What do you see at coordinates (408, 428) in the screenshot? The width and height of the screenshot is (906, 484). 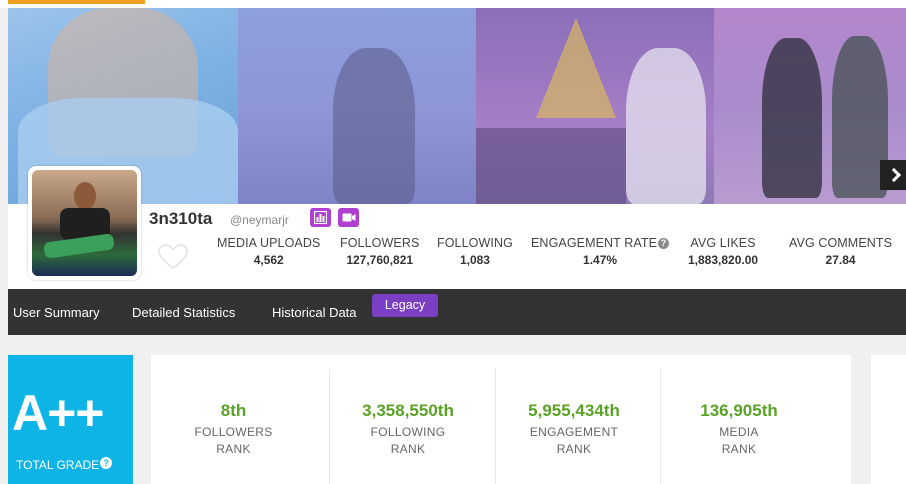 I see `rank-following: 3,358,550th FOLLOWING RANK` at bounding box center [408, 428].